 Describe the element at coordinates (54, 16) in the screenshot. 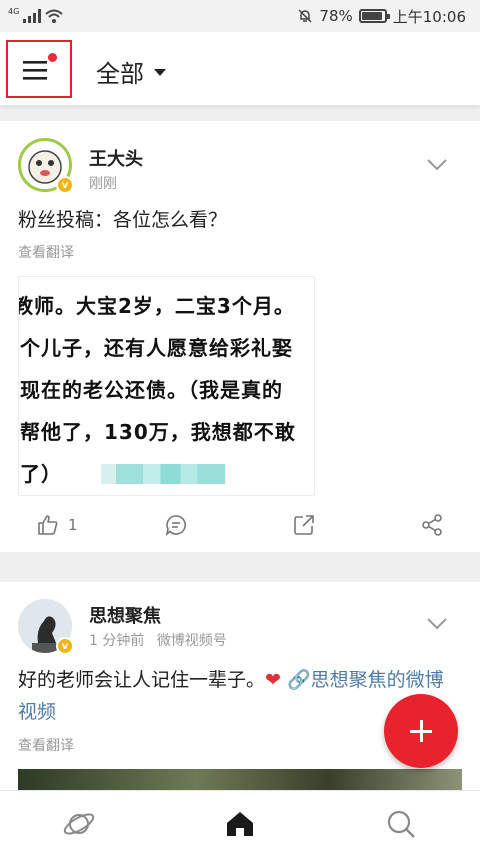

I see `wifi-icon` at that location.